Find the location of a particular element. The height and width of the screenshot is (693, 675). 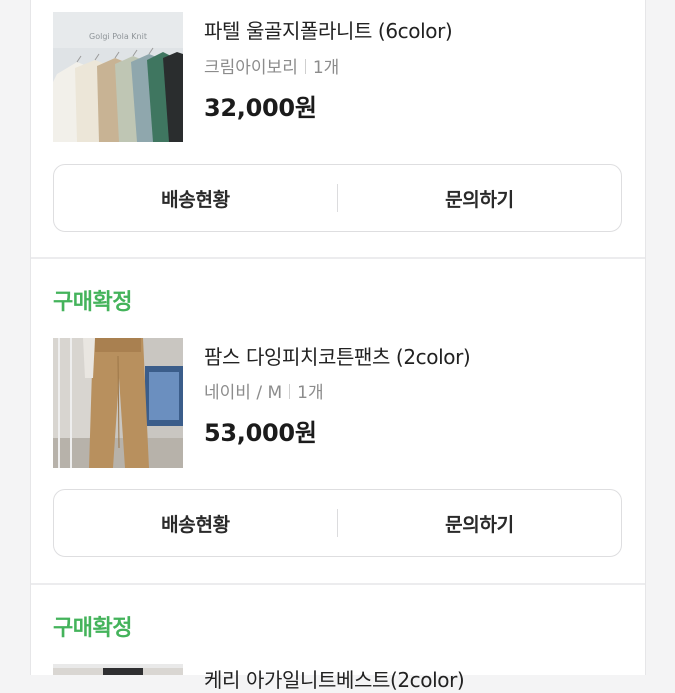

product-name: 파텔 울골지폴라니트 (6color) is located at coordinates (328, 29).